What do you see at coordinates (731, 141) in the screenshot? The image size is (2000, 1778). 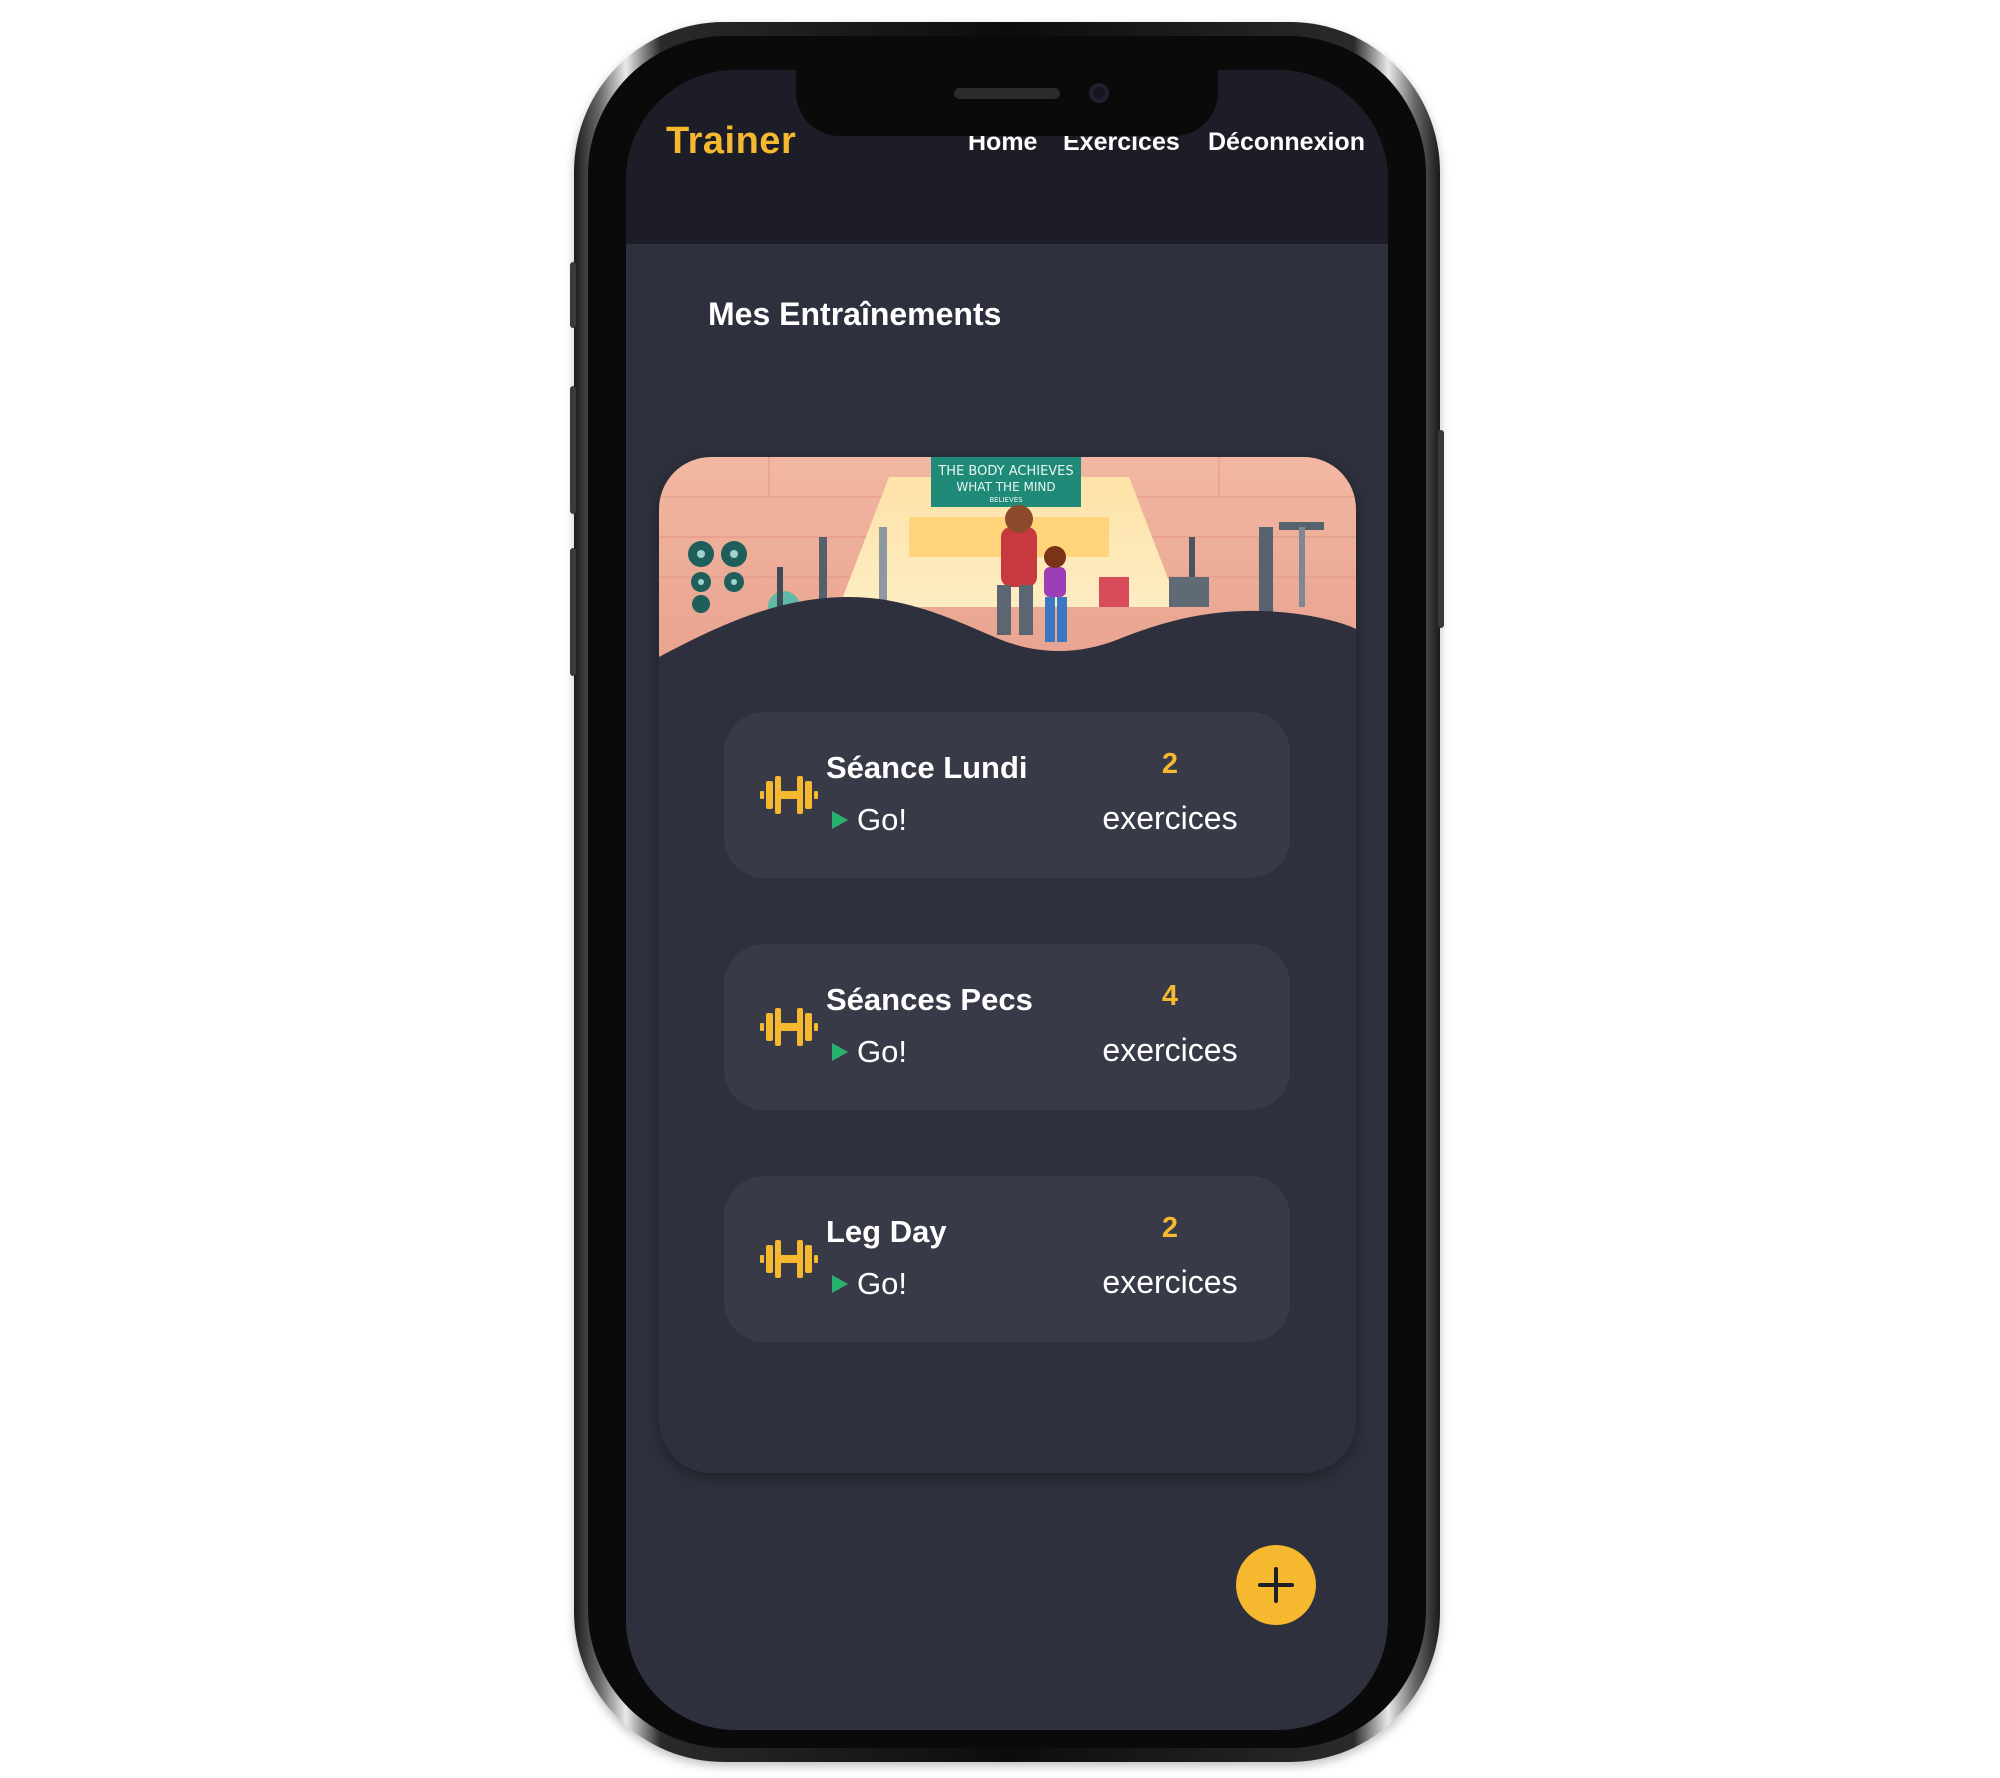 I see `brand-logo: Trainer` at bounding box center [731, 141].